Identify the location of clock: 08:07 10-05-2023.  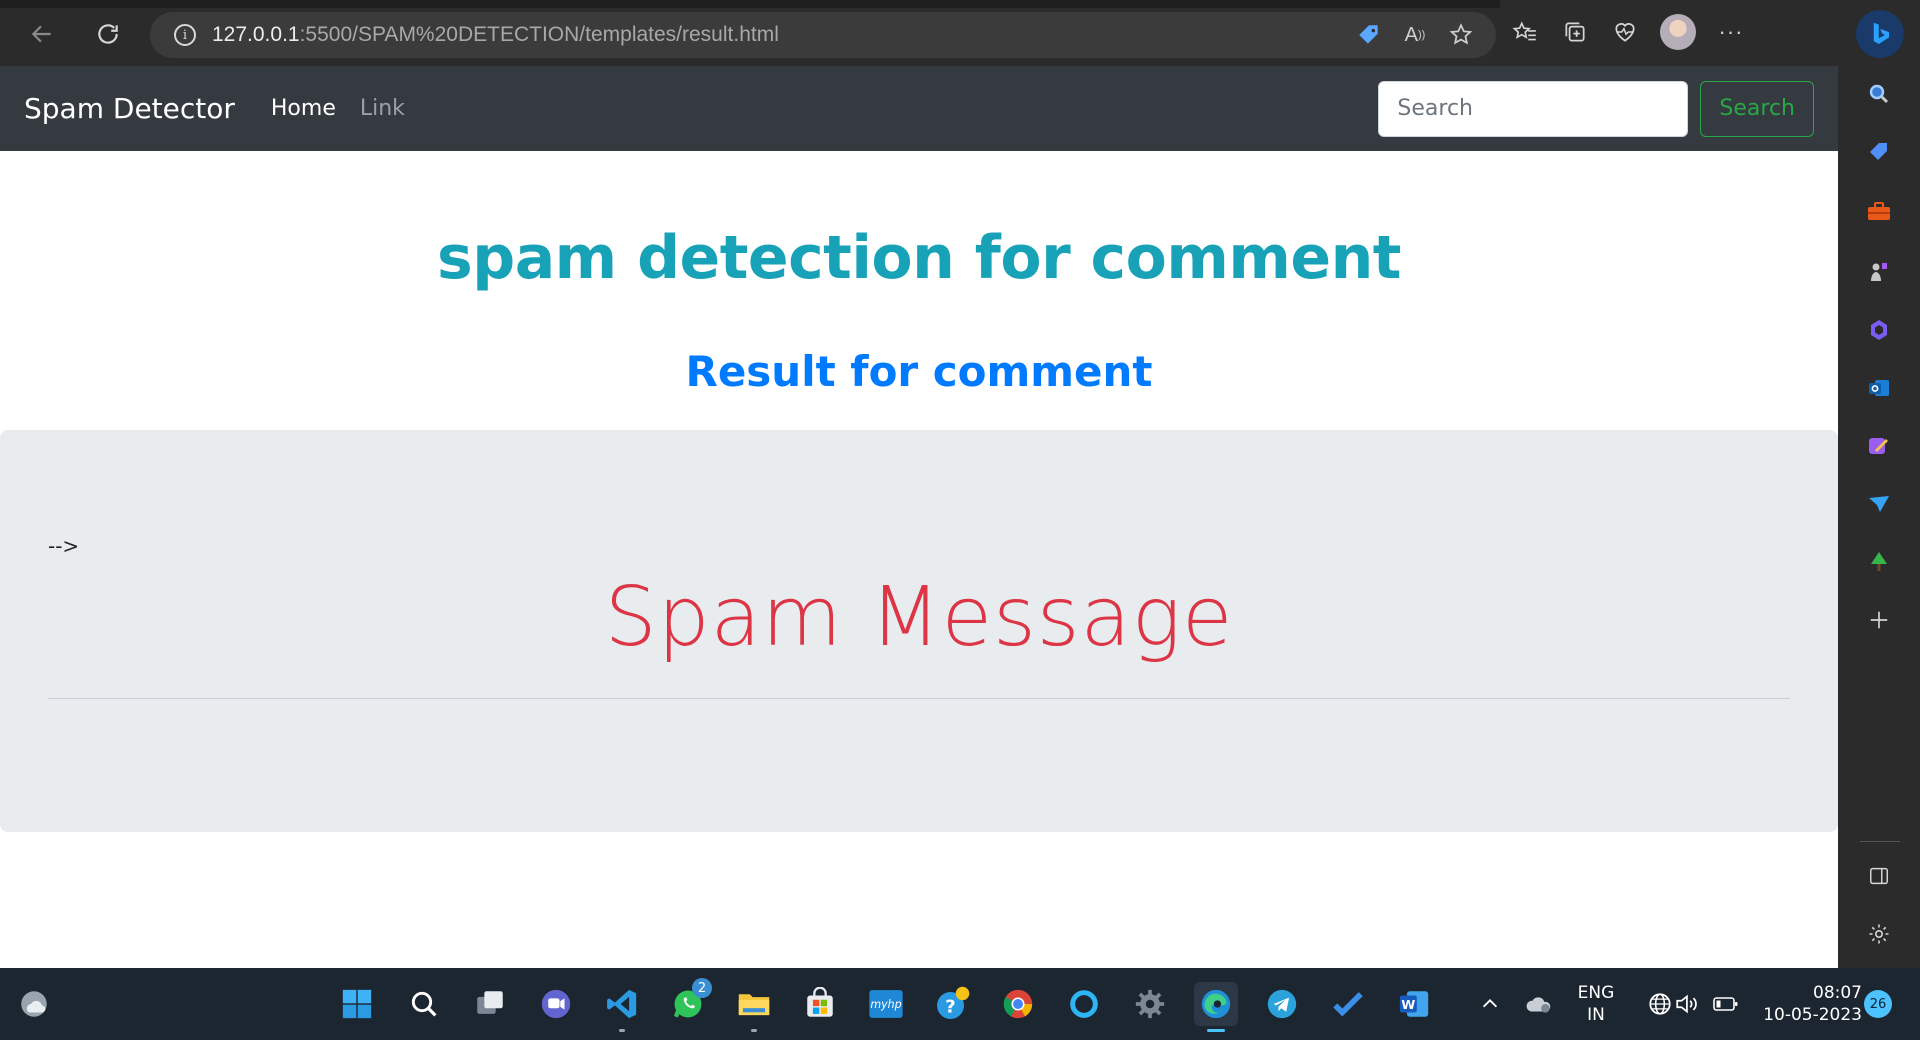
(1807, 1004).